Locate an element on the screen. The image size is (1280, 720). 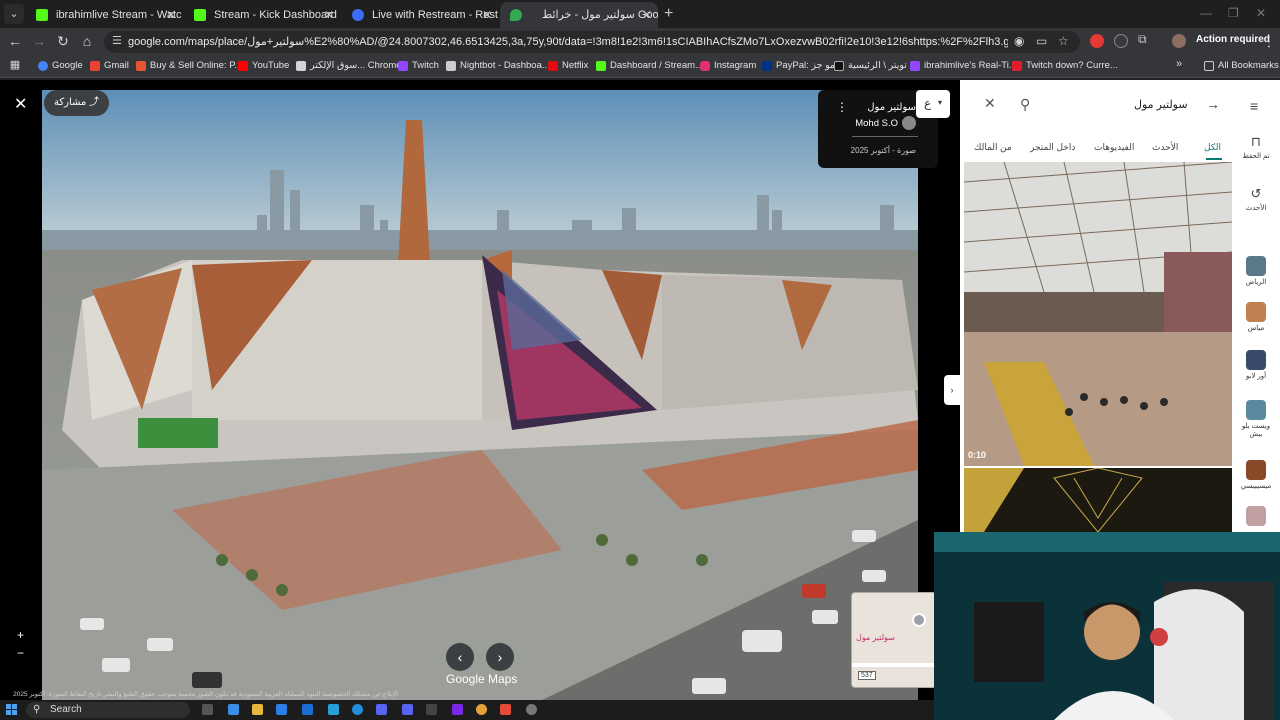
extensions-puzzle-icon: ⧉ is located at coordinates (1145, 39).